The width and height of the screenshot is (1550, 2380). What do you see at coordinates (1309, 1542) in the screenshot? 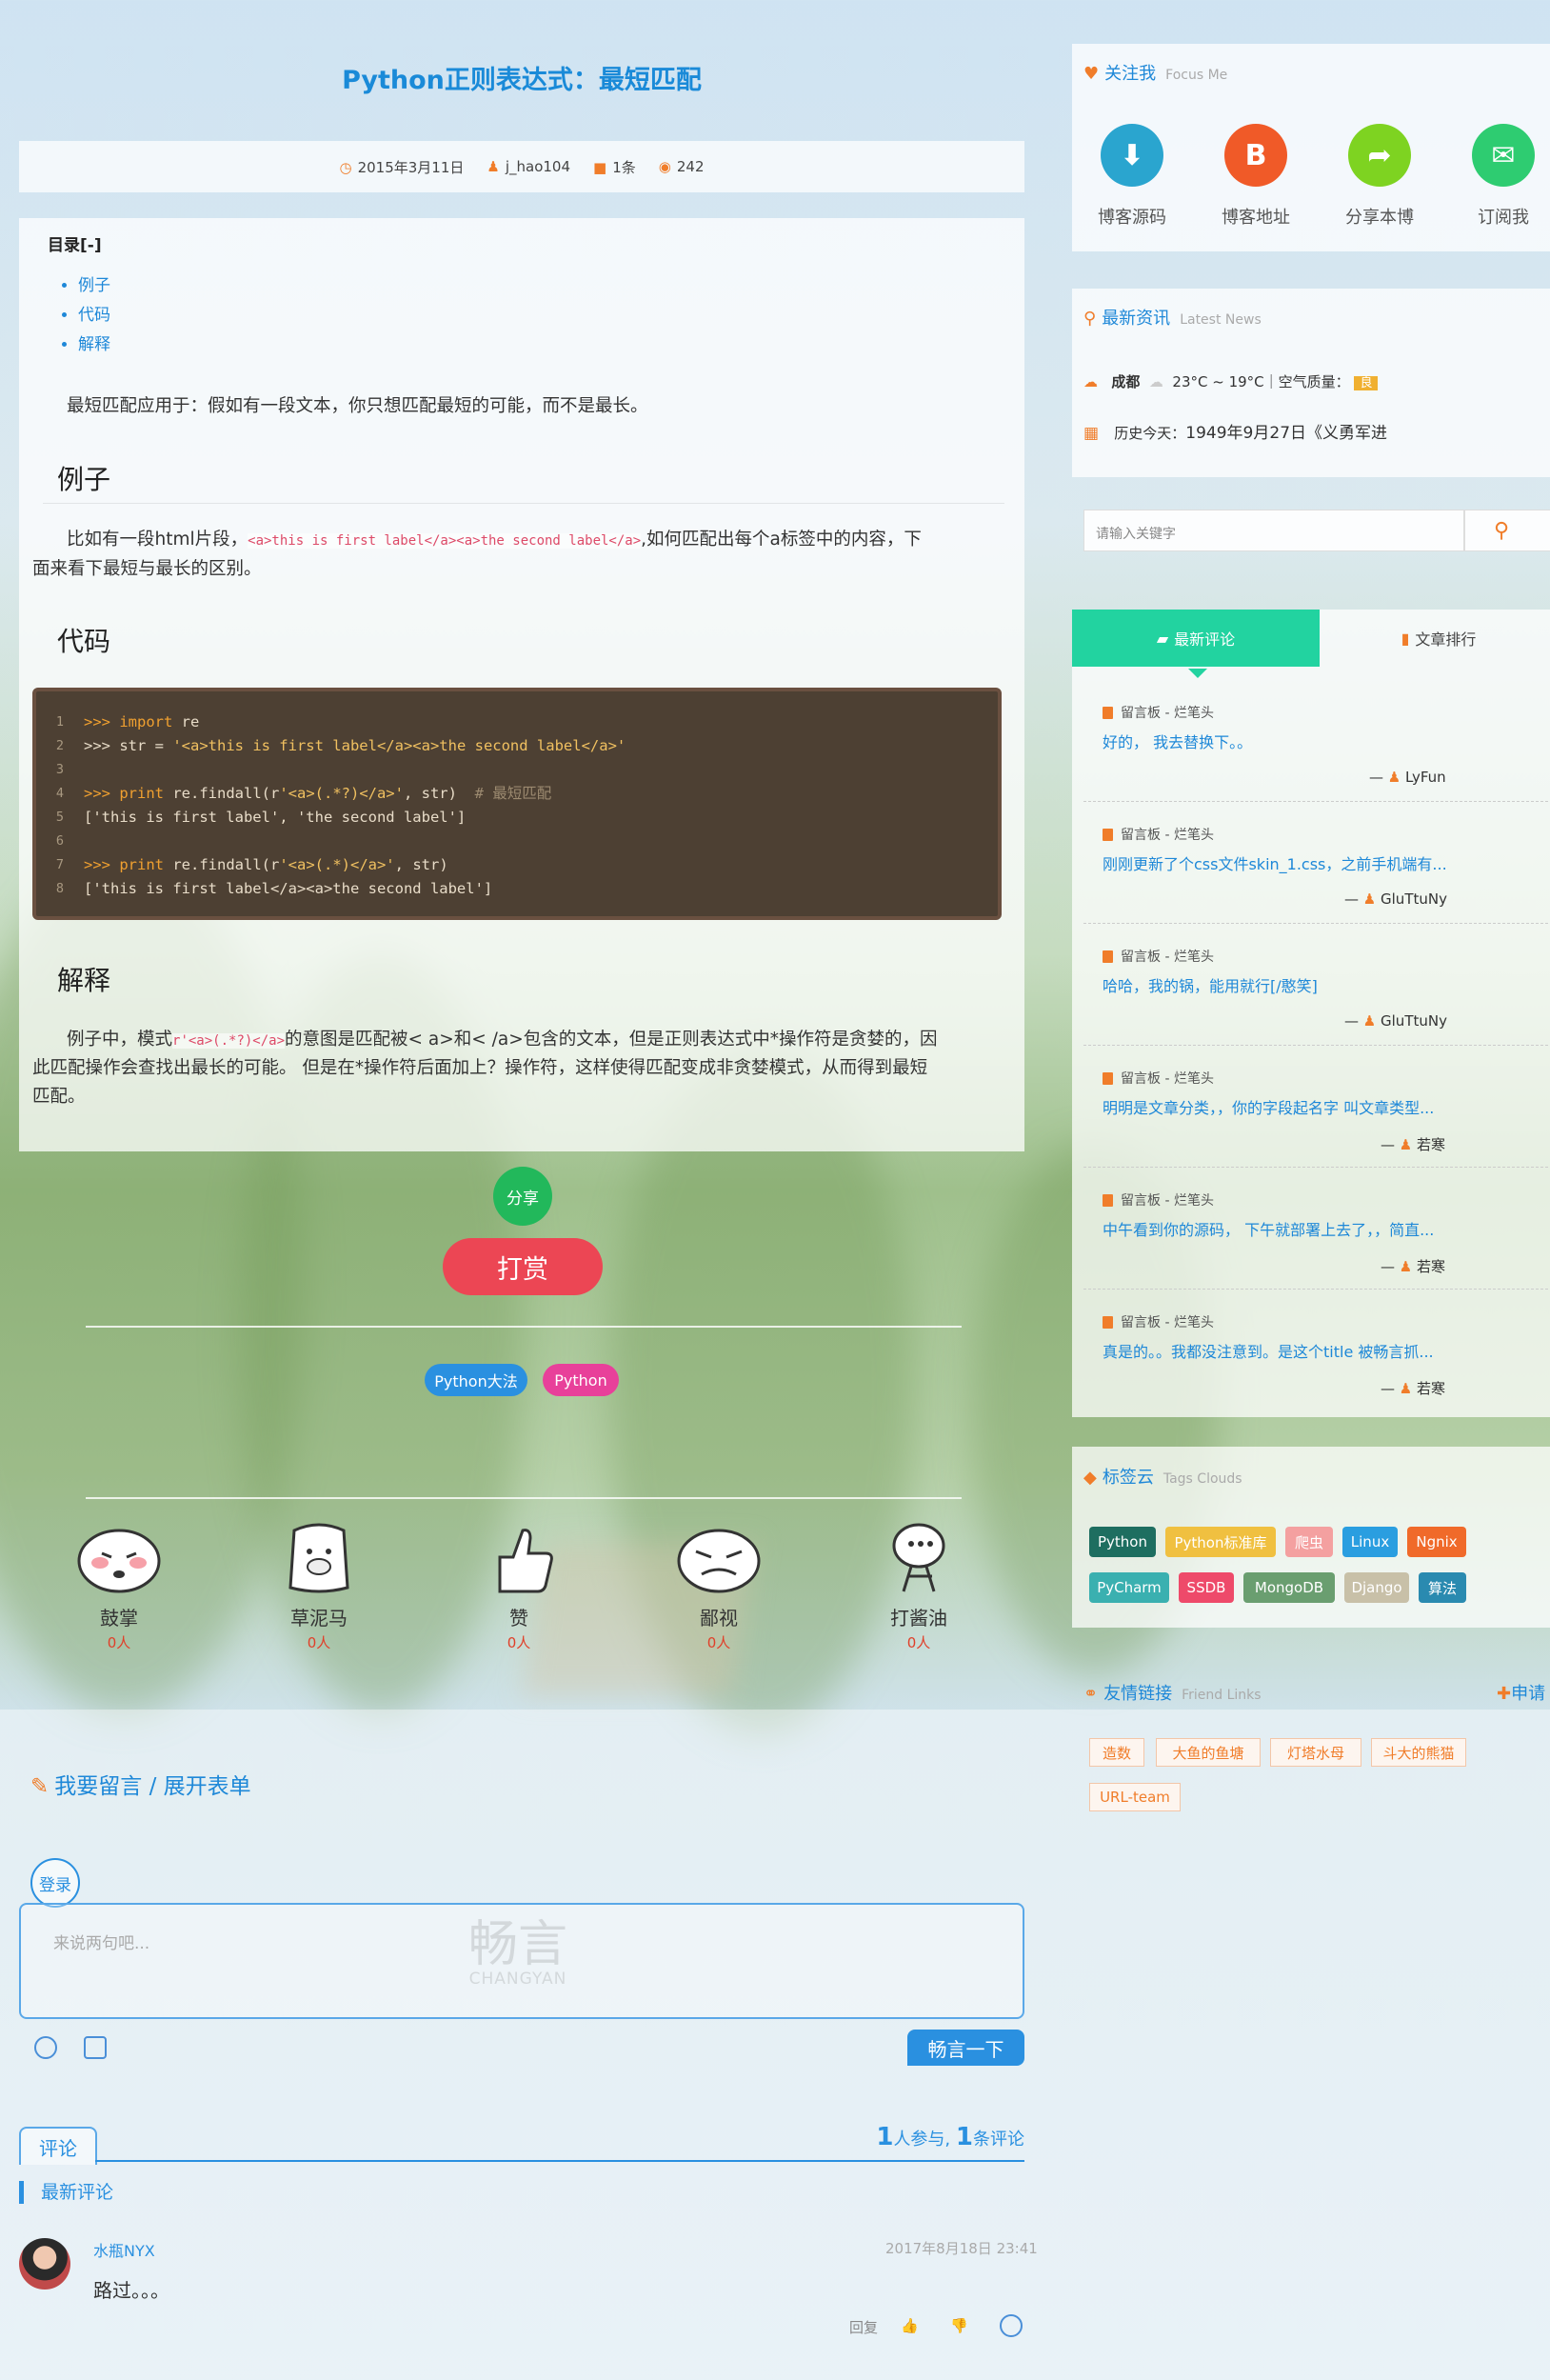
I see `tag-crawler: 爬虫` at bounding box center [1309, 1542].